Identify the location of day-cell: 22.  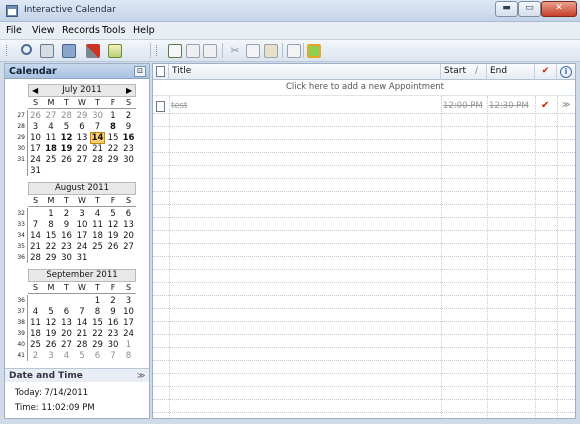
(113, 149).